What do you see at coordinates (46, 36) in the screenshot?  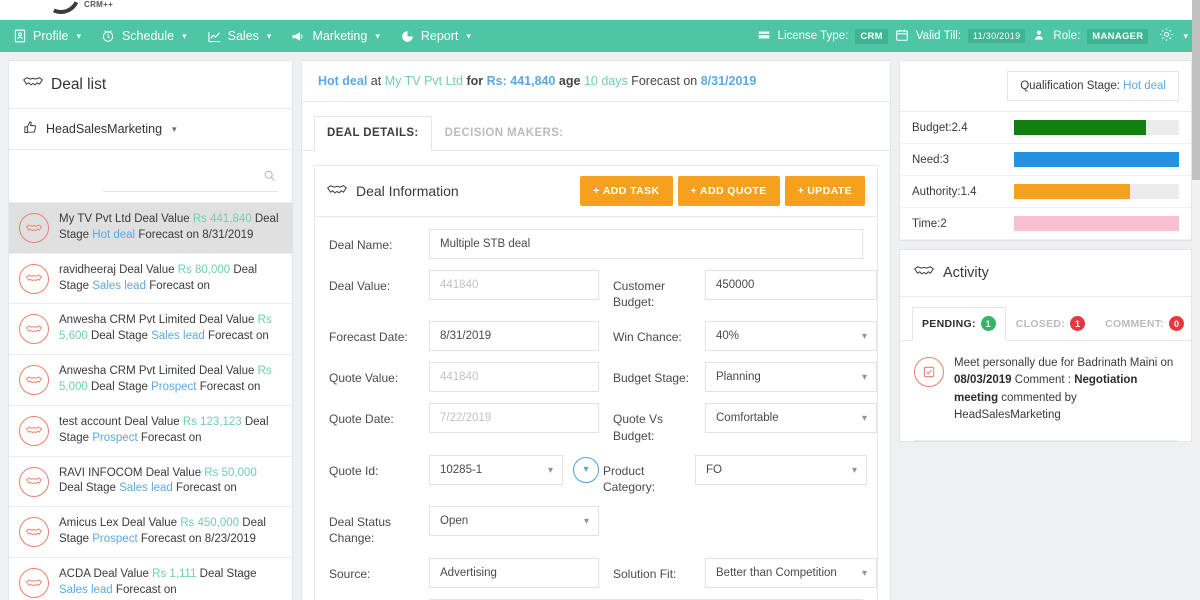 I see `nav-item-profile: Profile ▾` at bounding box center [46, 36].